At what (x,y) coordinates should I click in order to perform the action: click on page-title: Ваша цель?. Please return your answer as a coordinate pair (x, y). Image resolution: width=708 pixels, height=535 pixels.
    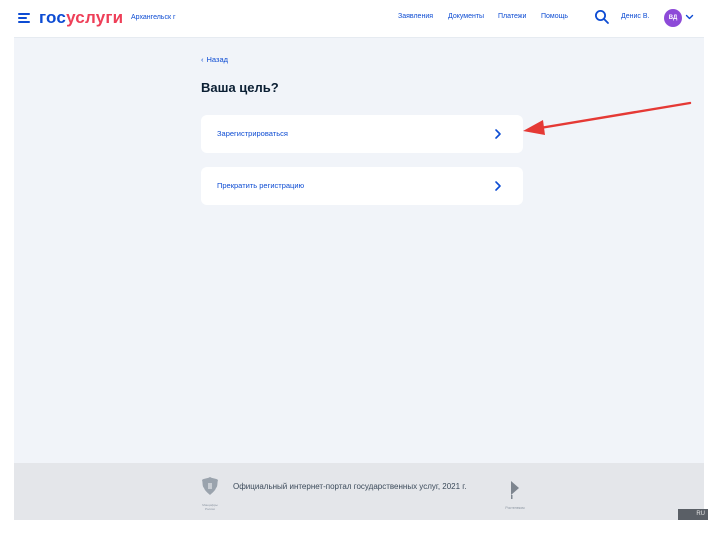
    Looking at the image, I should click on (240, 87).